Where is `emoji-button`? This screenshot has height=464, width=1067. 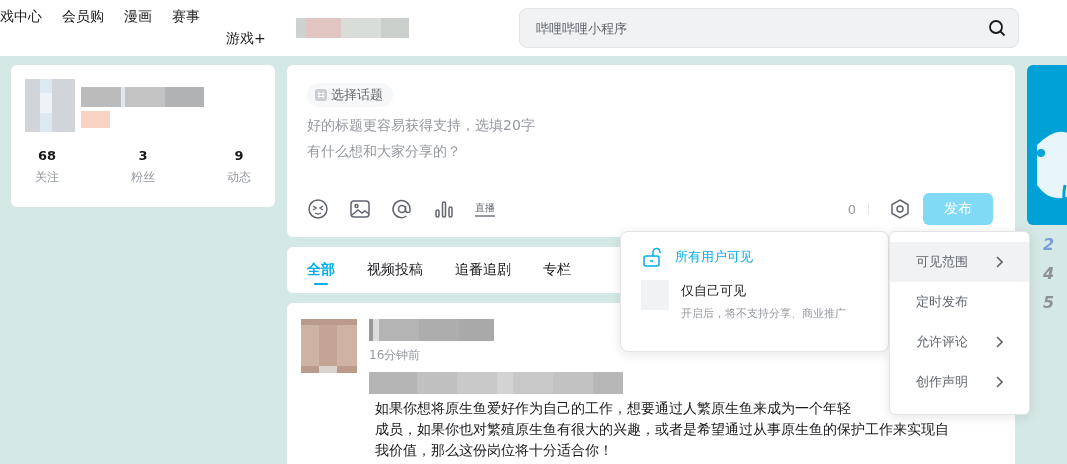
emoji-button is located at coordinates (318, 209).